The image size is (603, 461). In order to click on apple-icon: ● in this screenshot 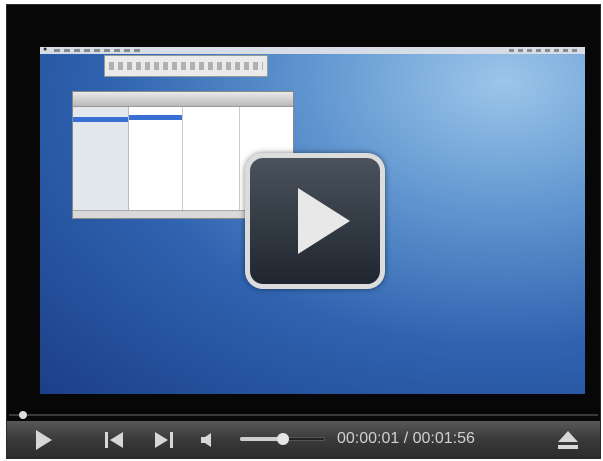, I will do `click(45, 50)`.